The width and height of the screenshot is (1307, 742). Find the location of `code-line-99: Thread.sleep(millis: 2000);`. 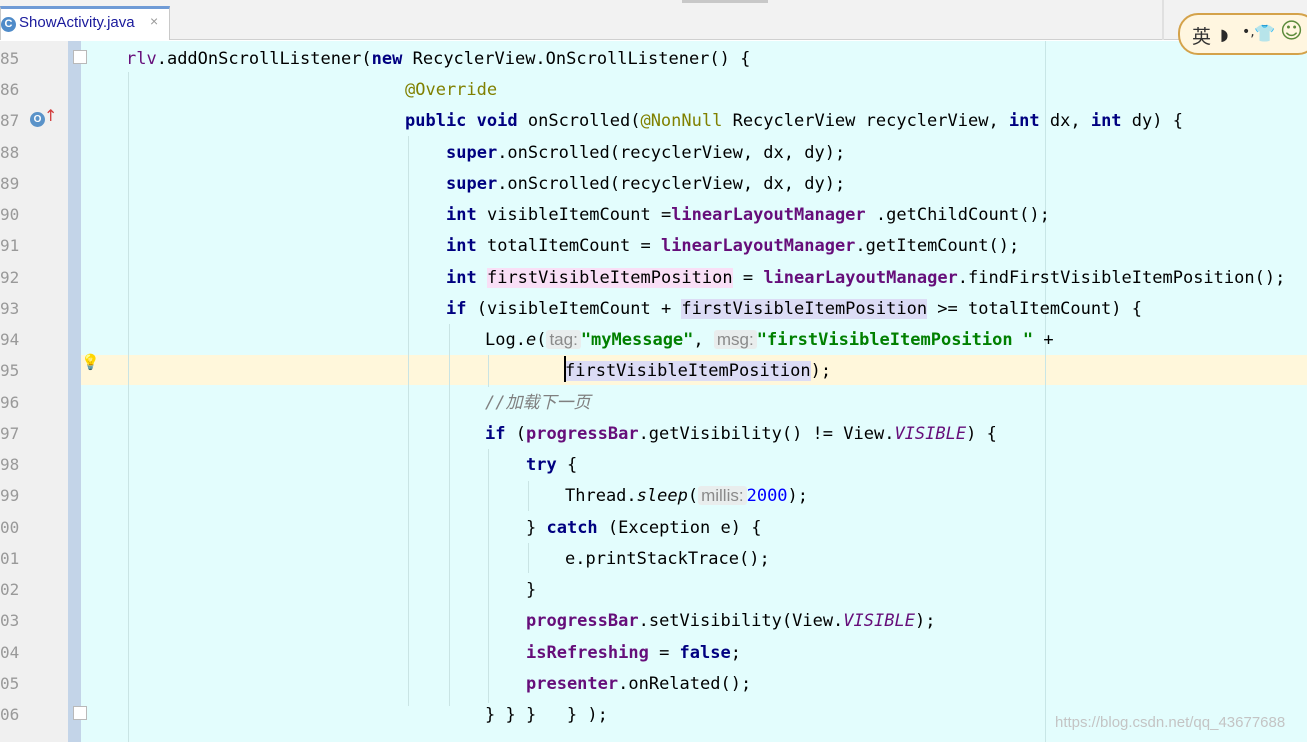

code-line-99: Thread.sleep(millis: 2000); is located at coordinates (686, 496).